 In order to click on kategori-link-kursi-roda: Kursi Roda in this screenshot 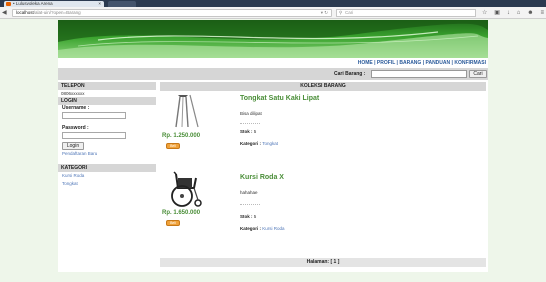, I will do `click(108, 176)`.